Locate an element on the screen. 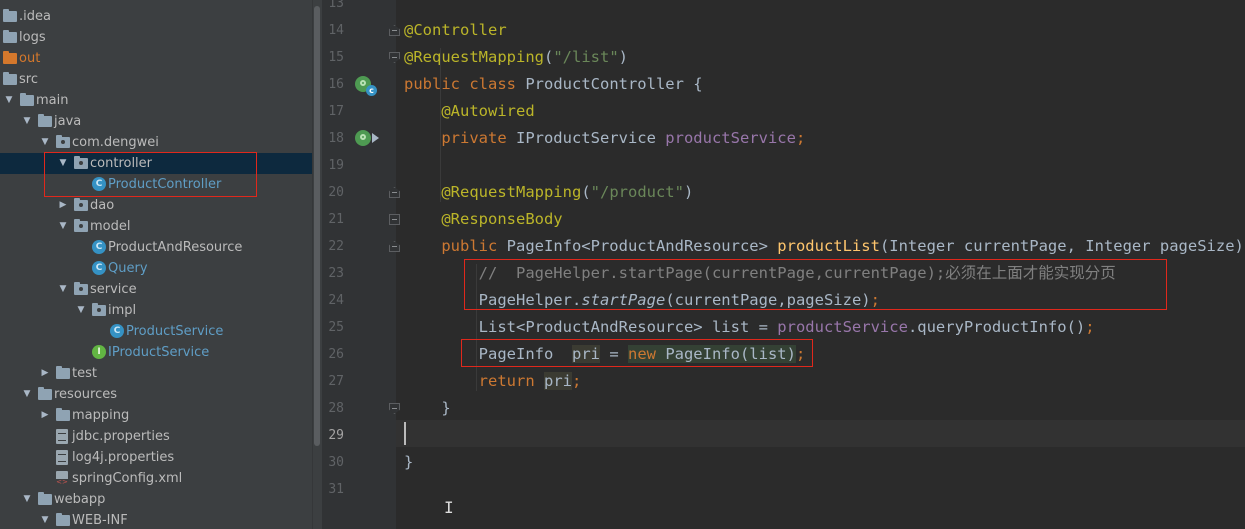 This screenshot has width=1245, height=529. tree-item-label: jdbc.properties is located at coordinates (121, 436).